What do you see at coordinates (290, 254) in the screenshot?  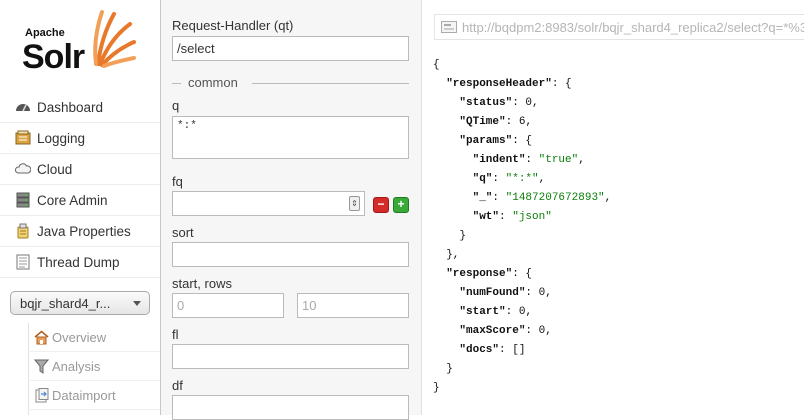 I see `sort-input` at bounding box center [290, 254].